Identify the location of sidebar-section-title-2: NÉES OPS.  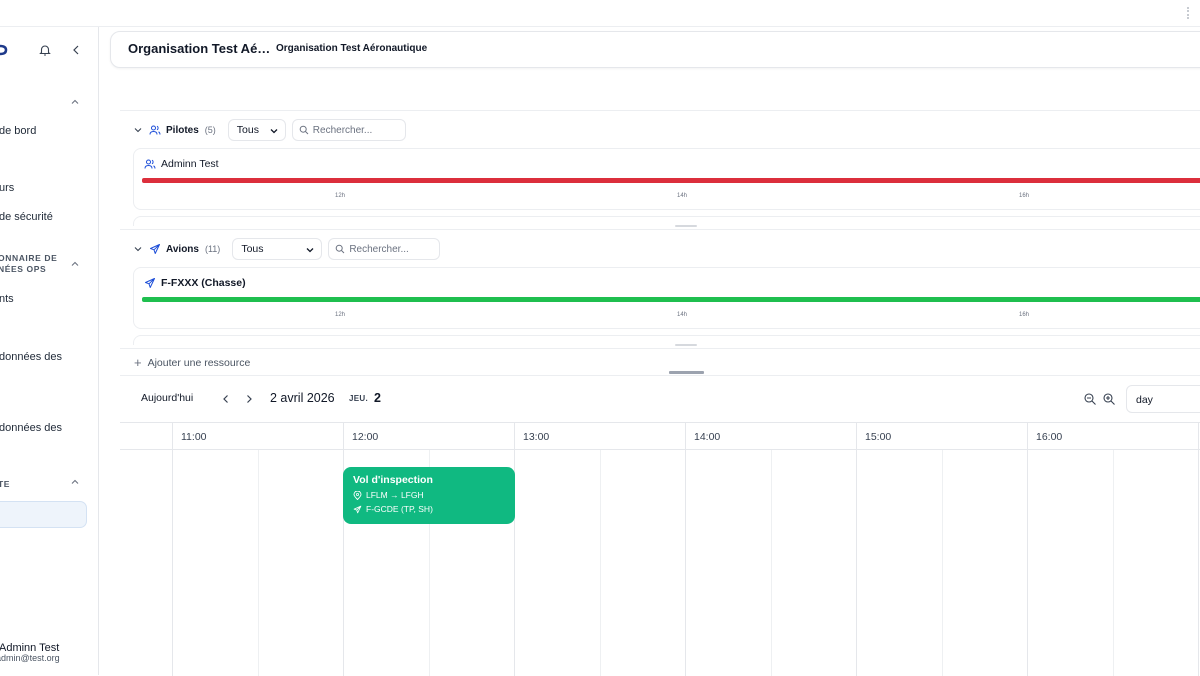
(23, 269).